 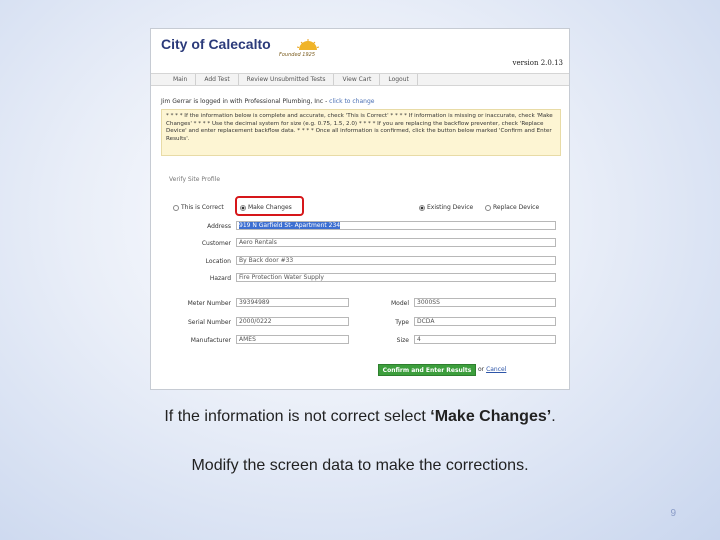 What do you see at coordinates (553, 416) in the screenshot?
I see `caption-line-1-end: .` at bounding box center [553, 416].